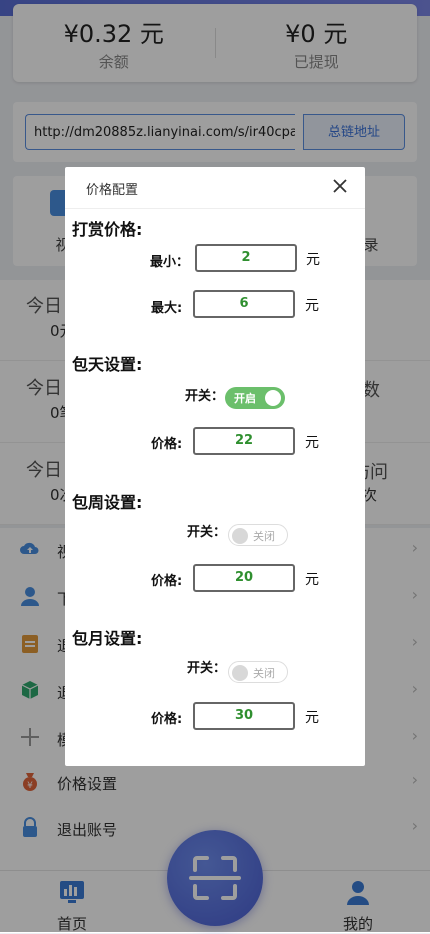 The width and height of the screenshot is (430, 934). What do you see at coordinates (167, 719) in the screenshot?
I see `monthly-price-label: 价格:` at bounding box center [167, 719].